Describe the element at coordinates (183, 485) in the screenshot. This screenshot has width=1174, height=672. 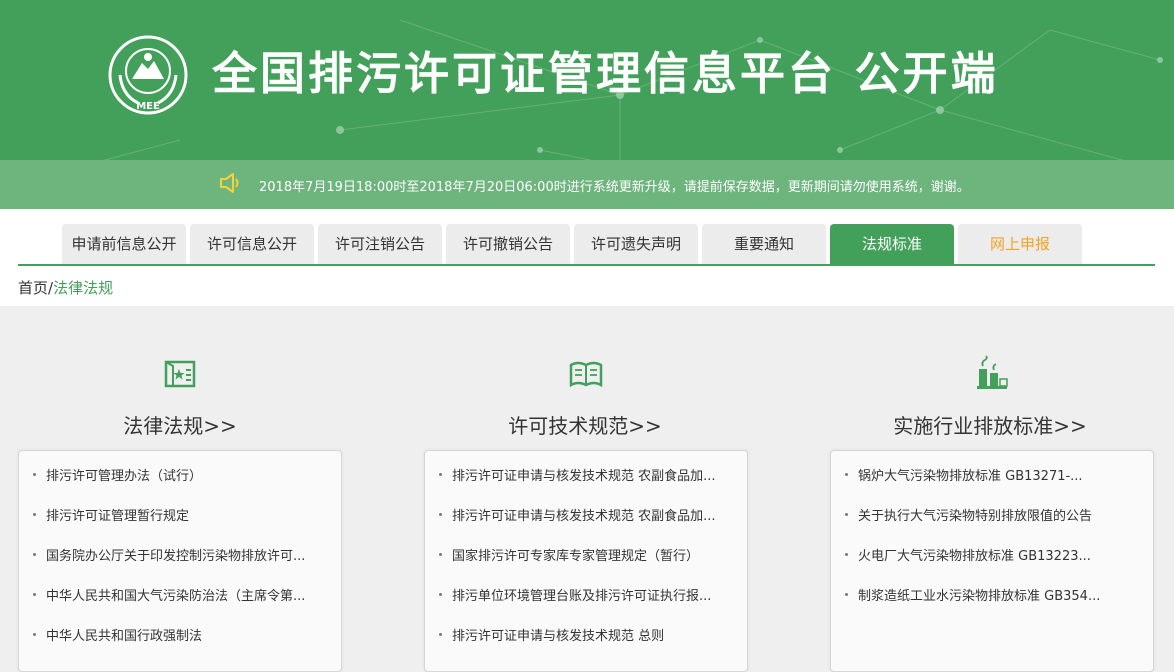
I see `list-item: 排污许可管理办法（试行）` at that location.